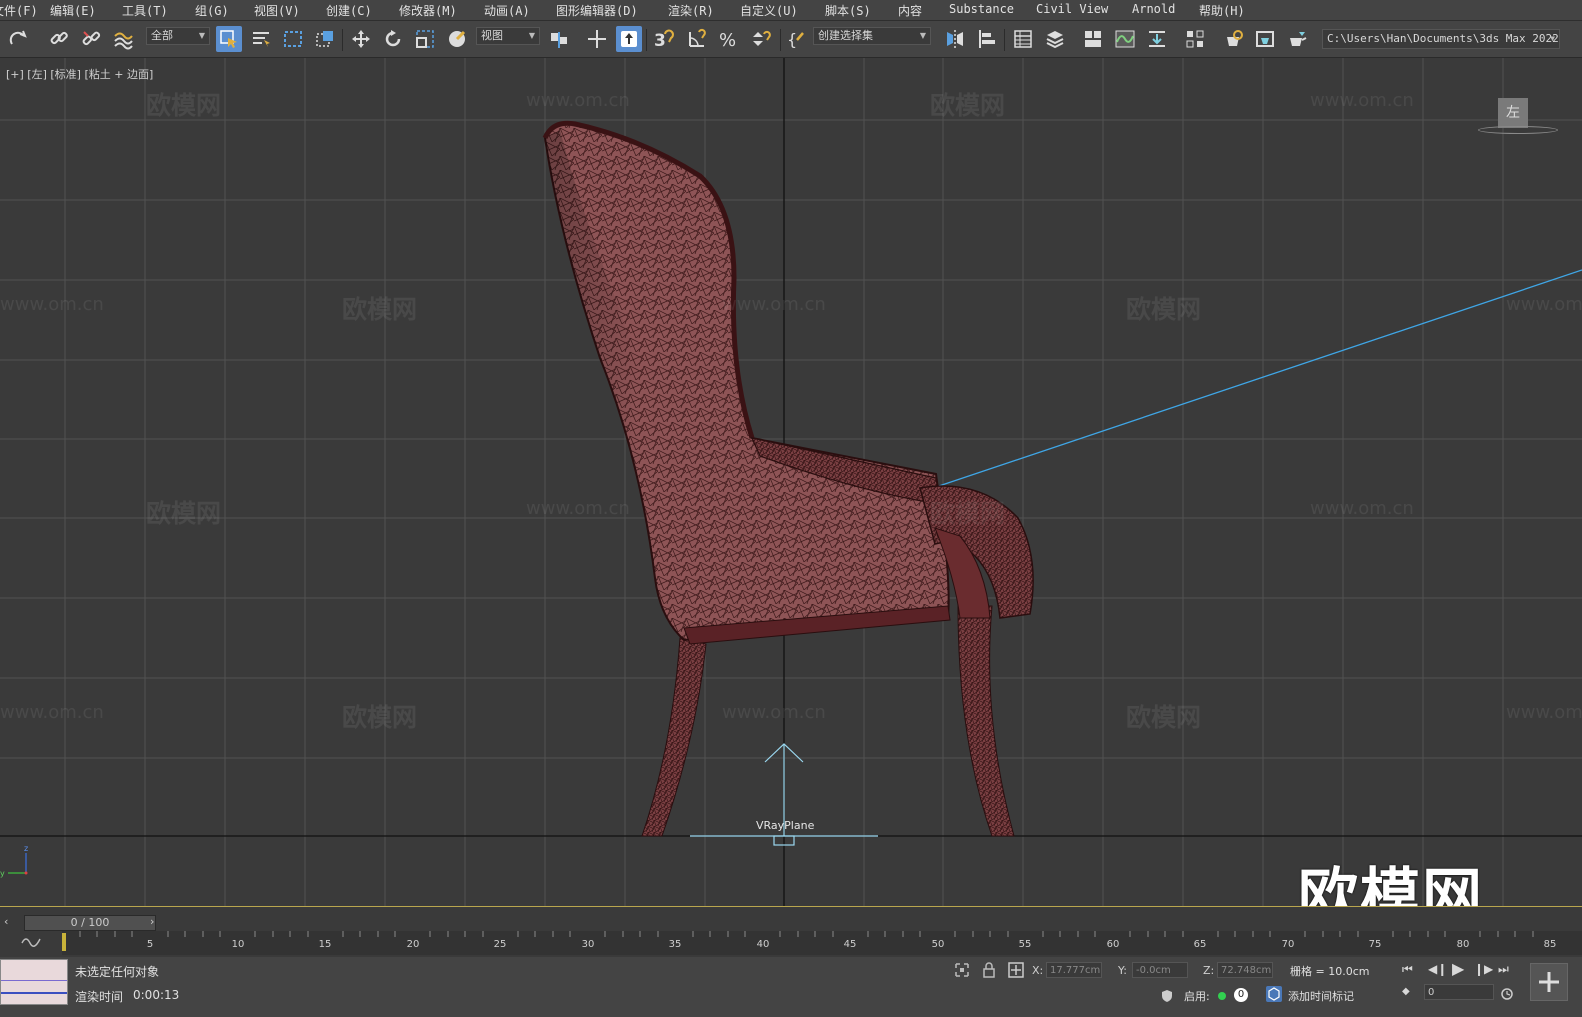 This screenshot has width=1582, height=1017. I want to click on placement-icon, so click(457, 39).